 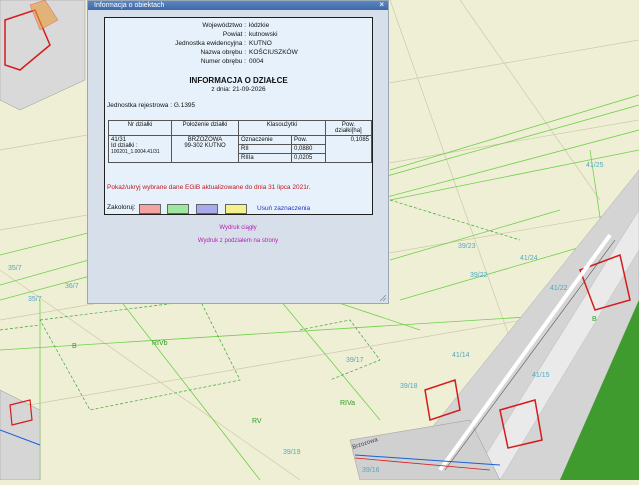 What do you see at coordinates (355, 360) in the screenshot?
I see `parcel-label: 39/17` at bounding box center [355, 360].